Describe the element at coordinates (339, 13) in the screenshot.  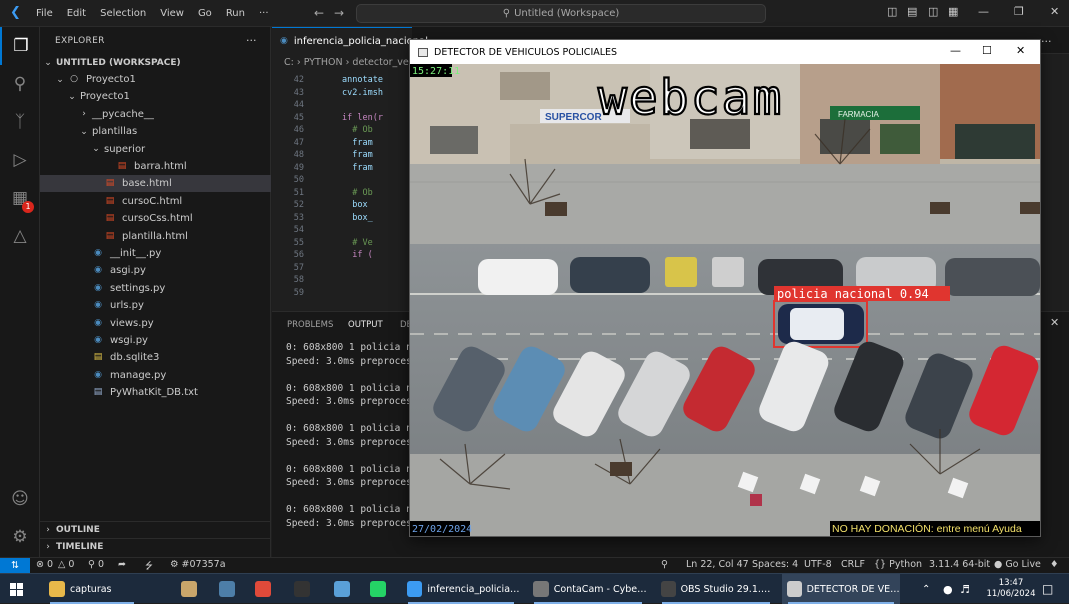
I see `forward-arrow-icon: →` at that location.